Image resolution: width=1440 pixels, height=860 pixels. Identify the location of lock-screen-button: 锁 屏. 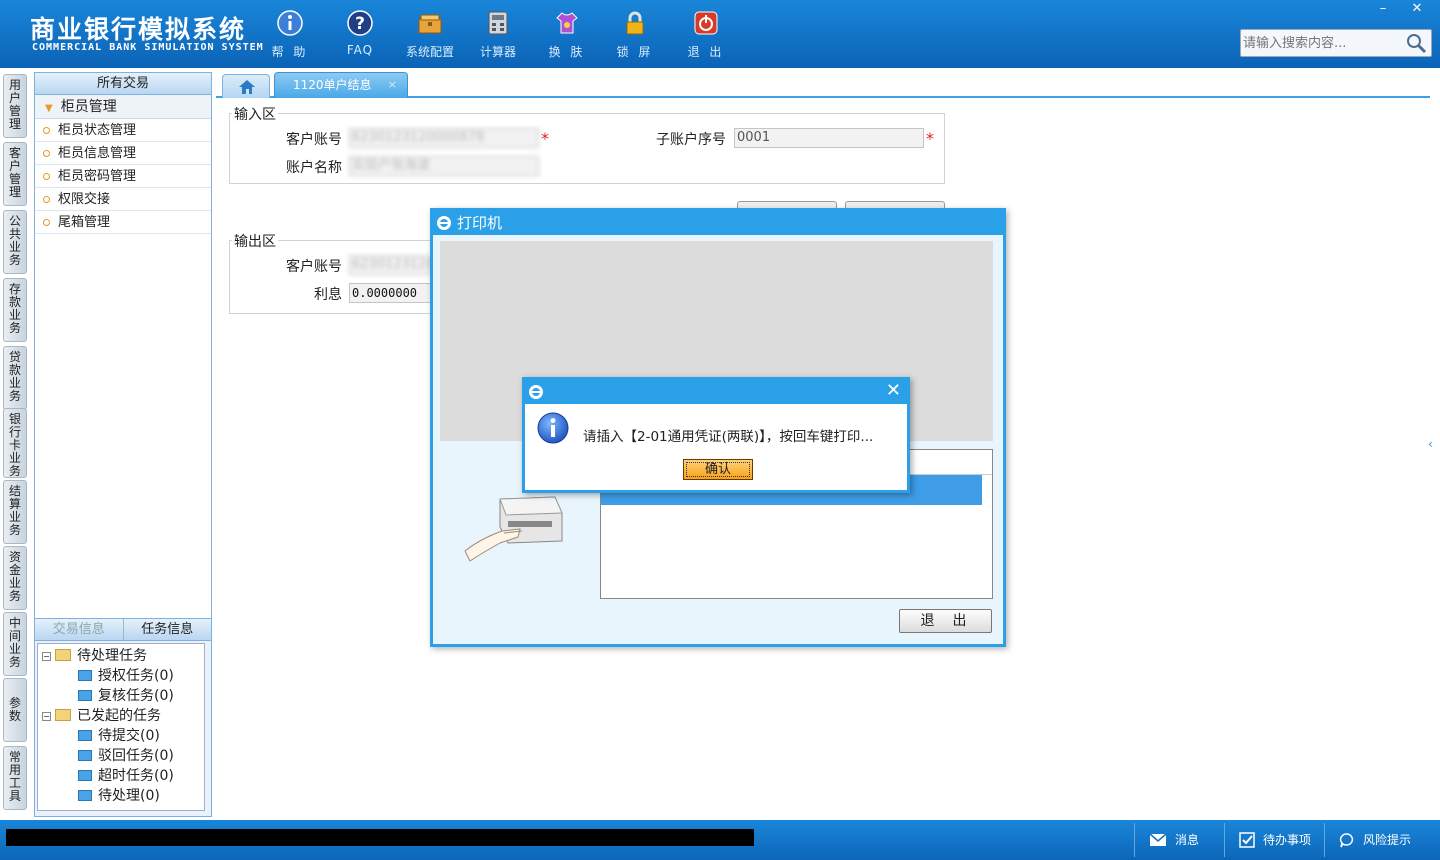
(635, 34).